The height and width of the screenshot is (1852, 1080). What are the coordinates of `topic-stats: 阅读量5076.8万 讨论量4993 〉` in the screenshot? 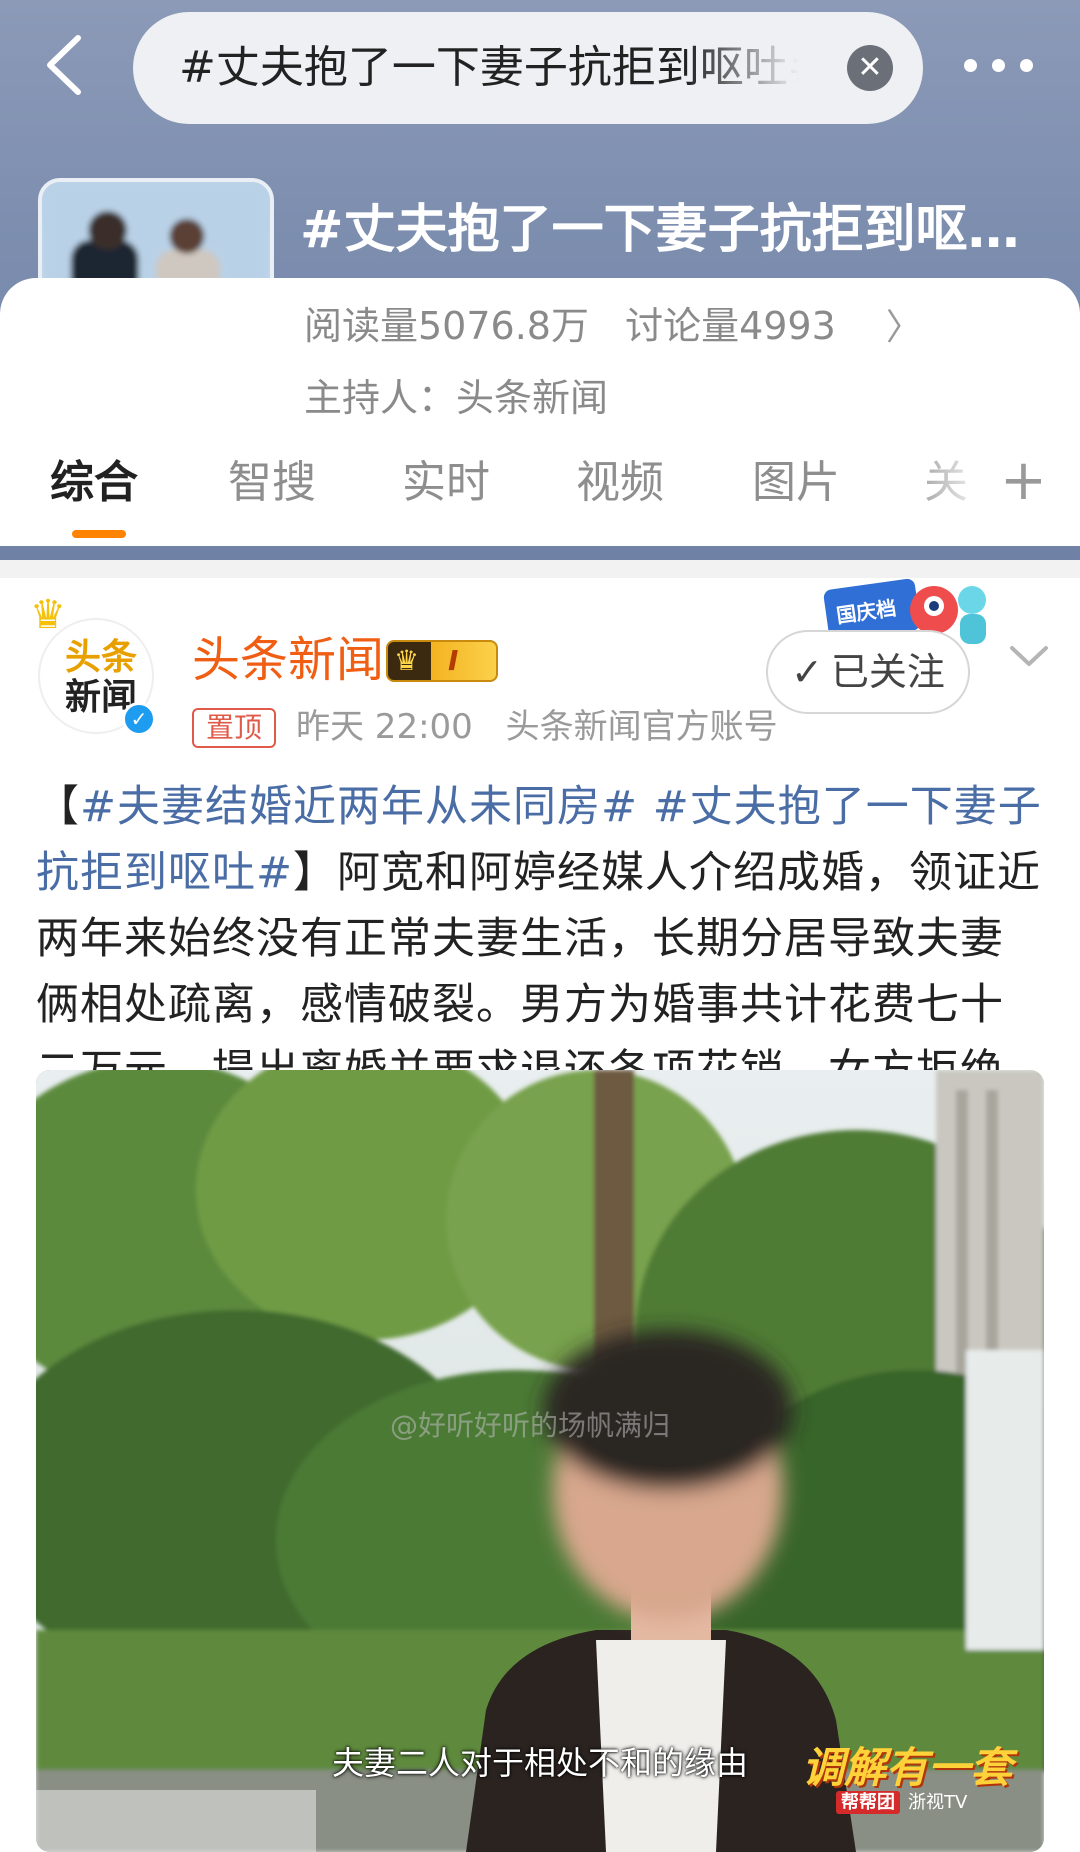 It's located at (625, 326).